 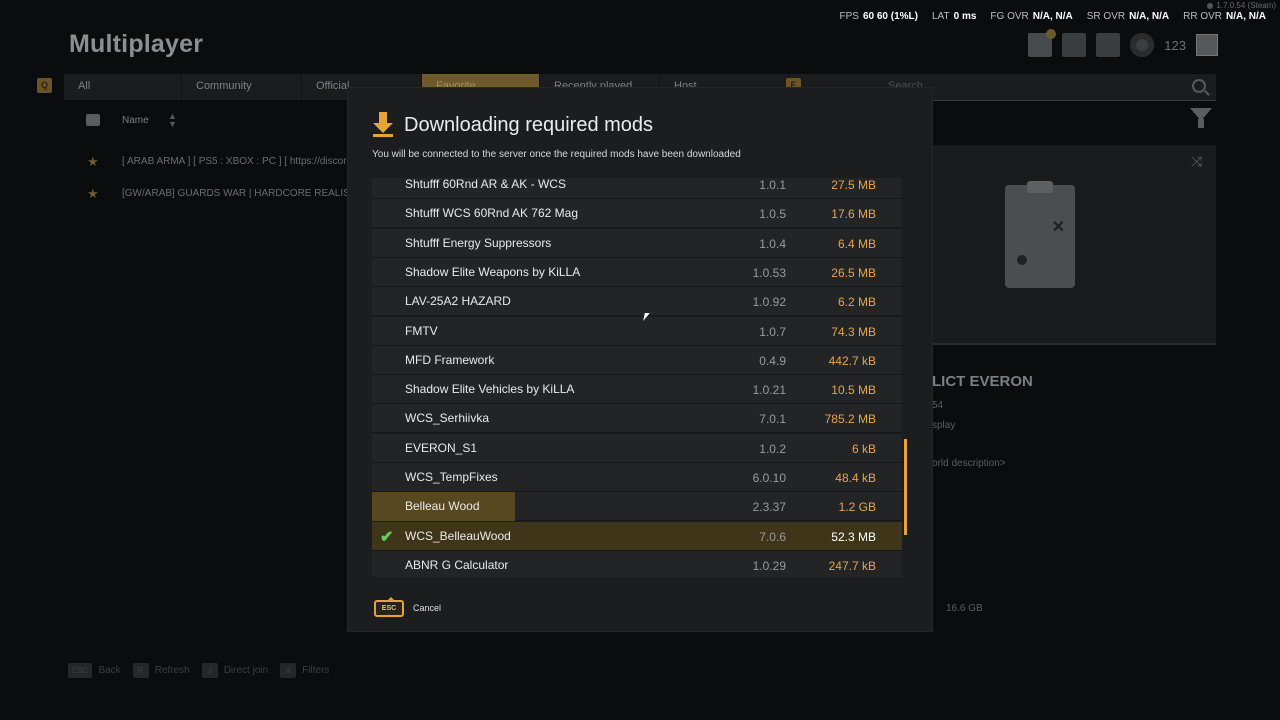 I want to click on mod-size: 52.3 MB, so click(x=853, y=536).